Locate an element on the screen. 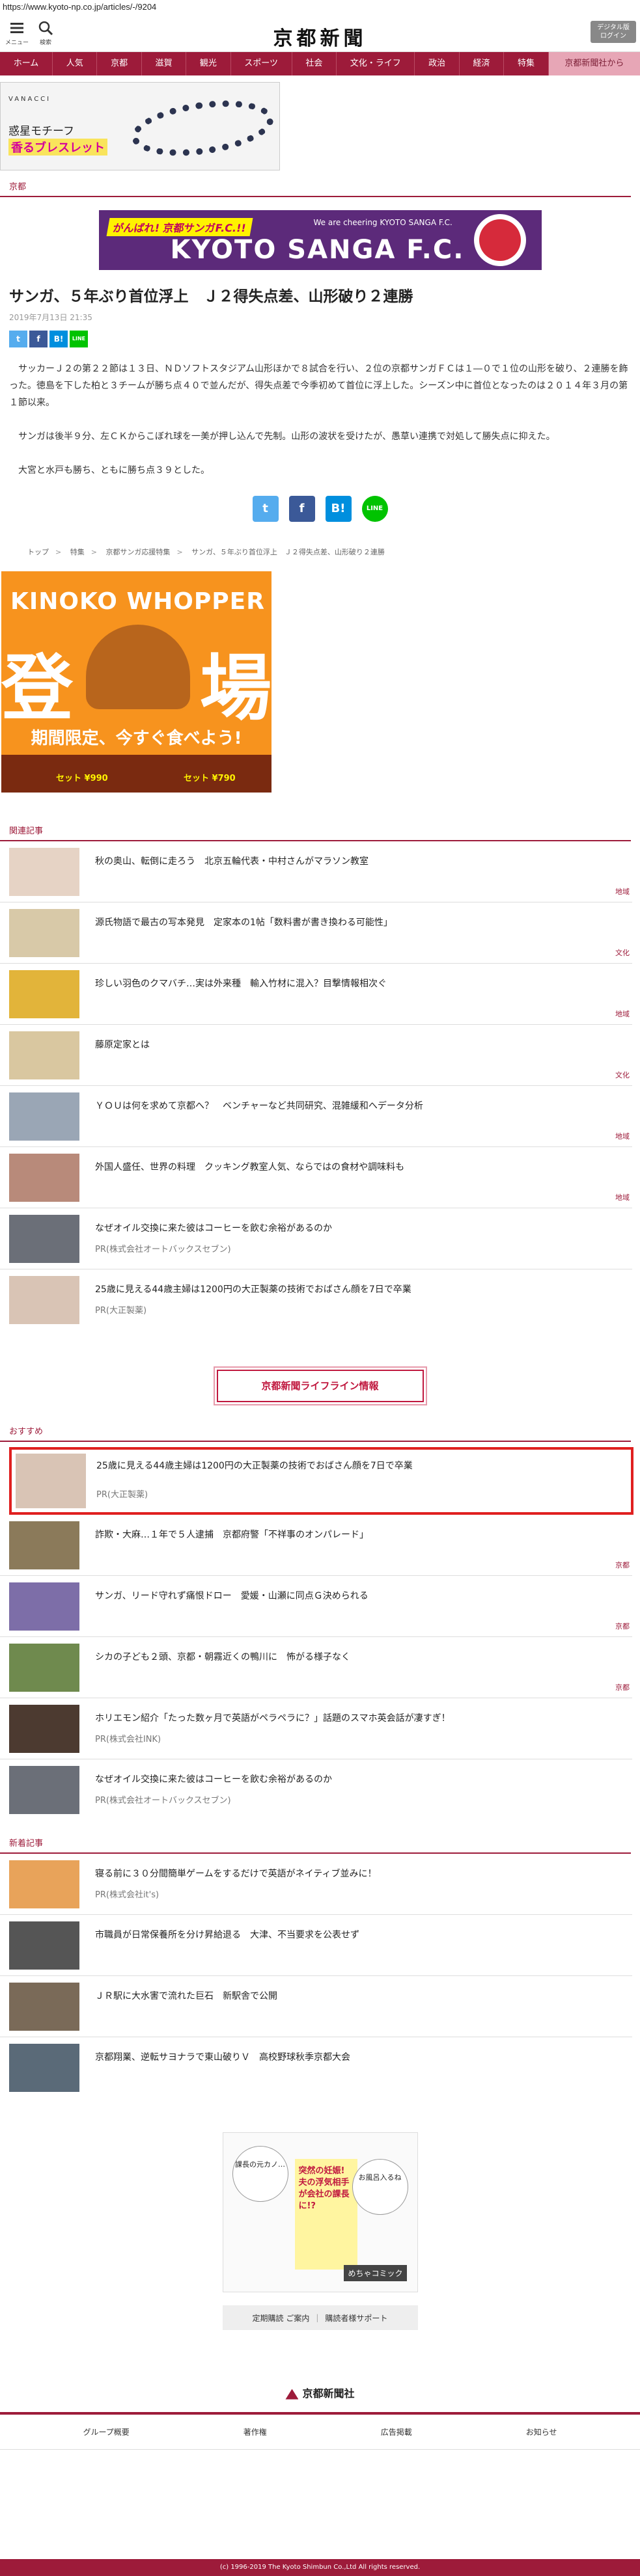 Image resolution: width=640 pixels, height=2576 pixels. list-item: 藤原定家とは 文化 is located at coordinates (316, 1055).